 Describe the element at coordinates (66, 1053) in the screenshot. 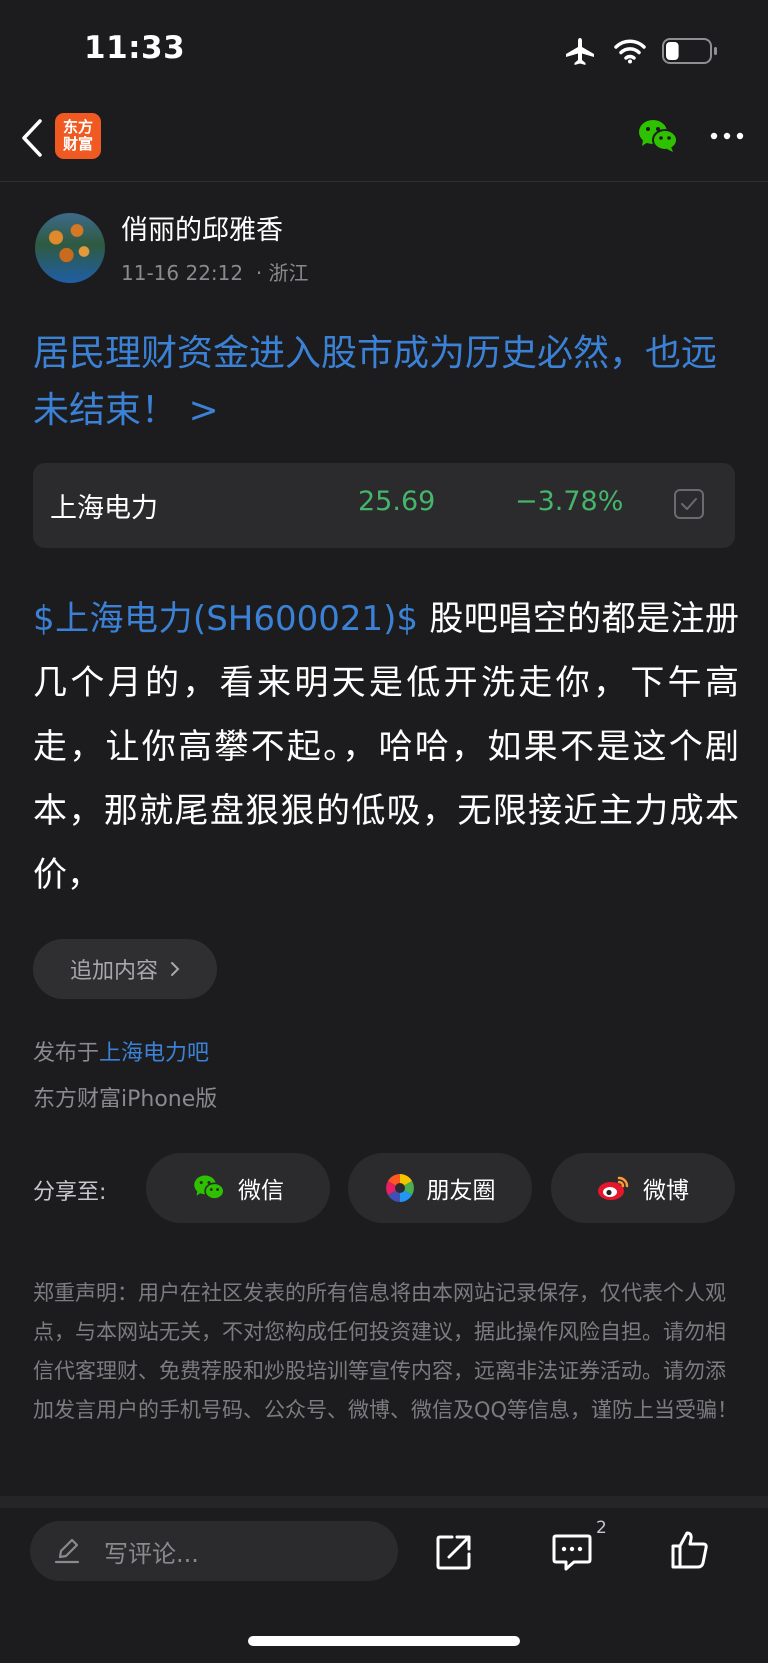

I see `published-prefix: 发布于` at that location.